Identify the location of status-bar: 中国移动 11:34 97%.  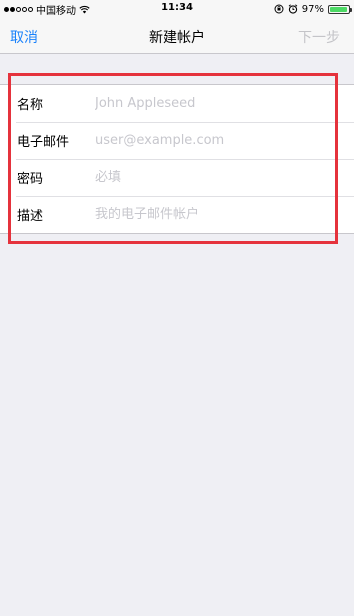
(177, 9).